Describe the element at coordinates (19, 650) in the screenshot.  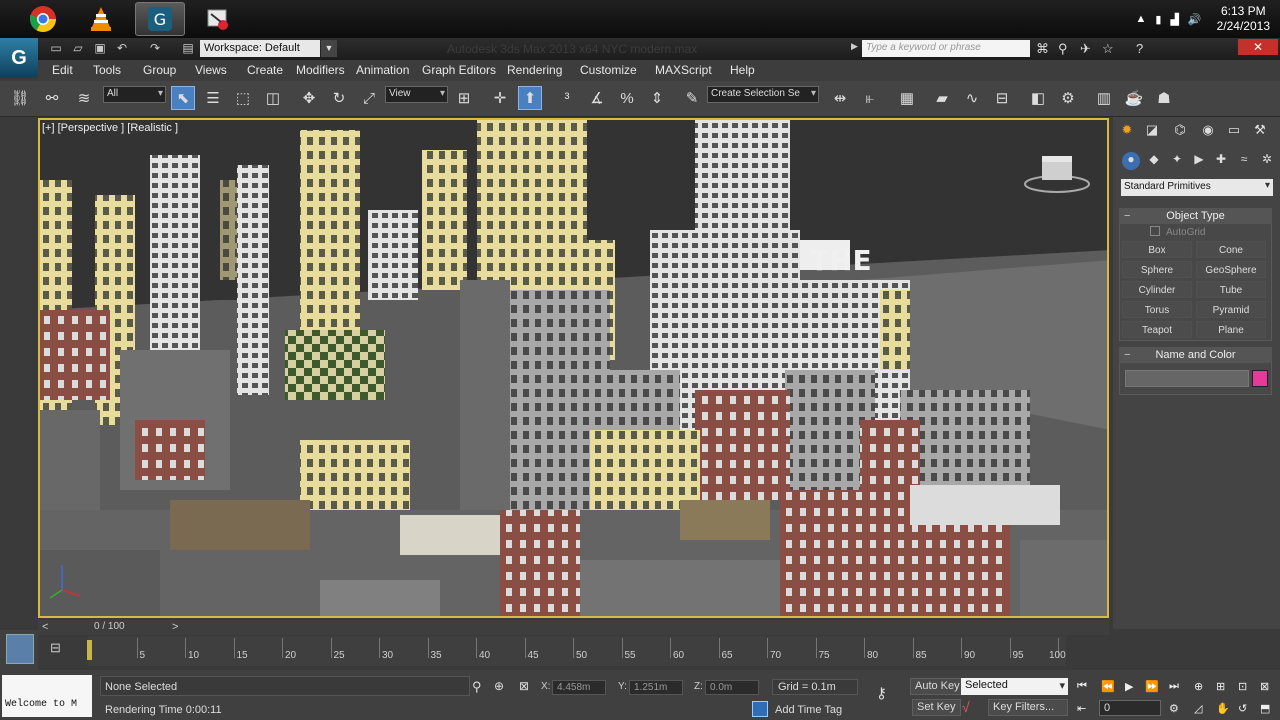
I see `mini-curve-editor-toggle` at that location.